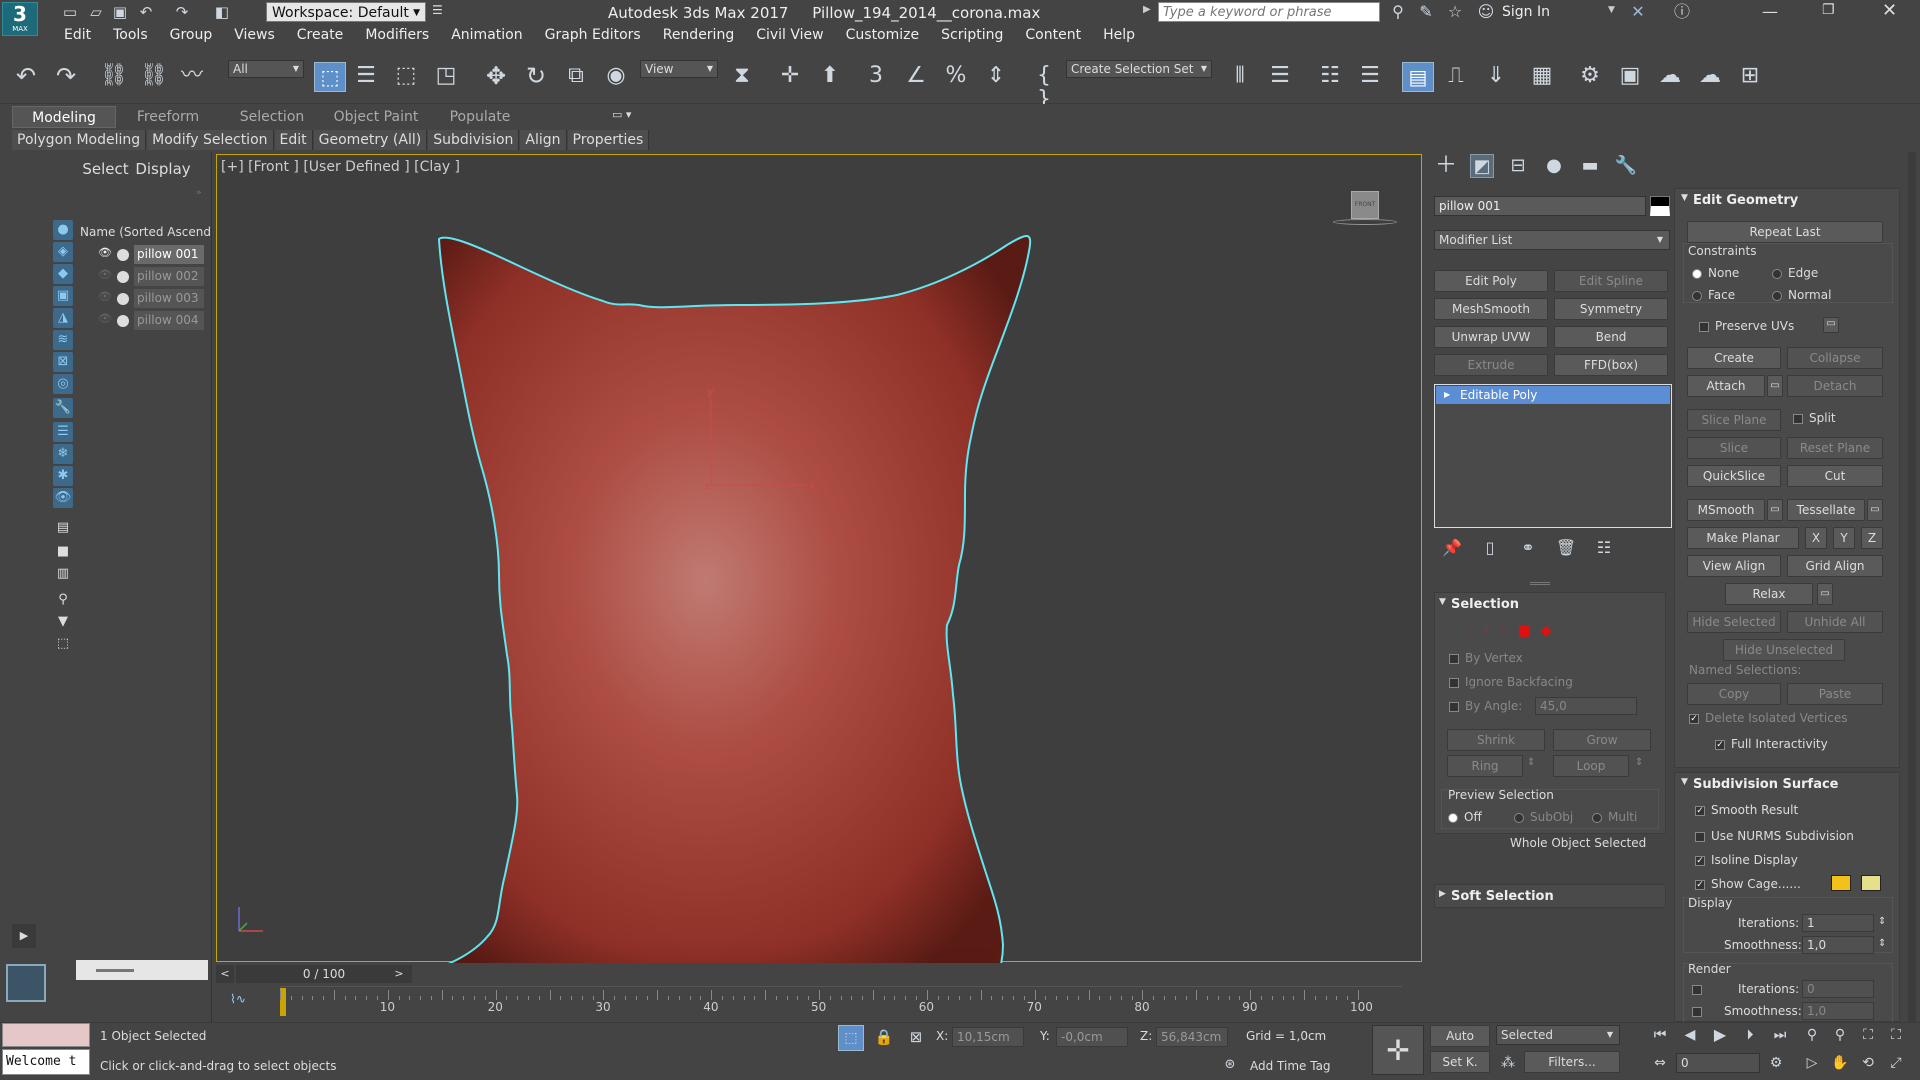 Image resolution: width=1920 pixels, height=1080 pixels. Describe the element at coordinates (1508, 1063) in the screenshot. I see `key-mode-icon: ⁂` at that location.